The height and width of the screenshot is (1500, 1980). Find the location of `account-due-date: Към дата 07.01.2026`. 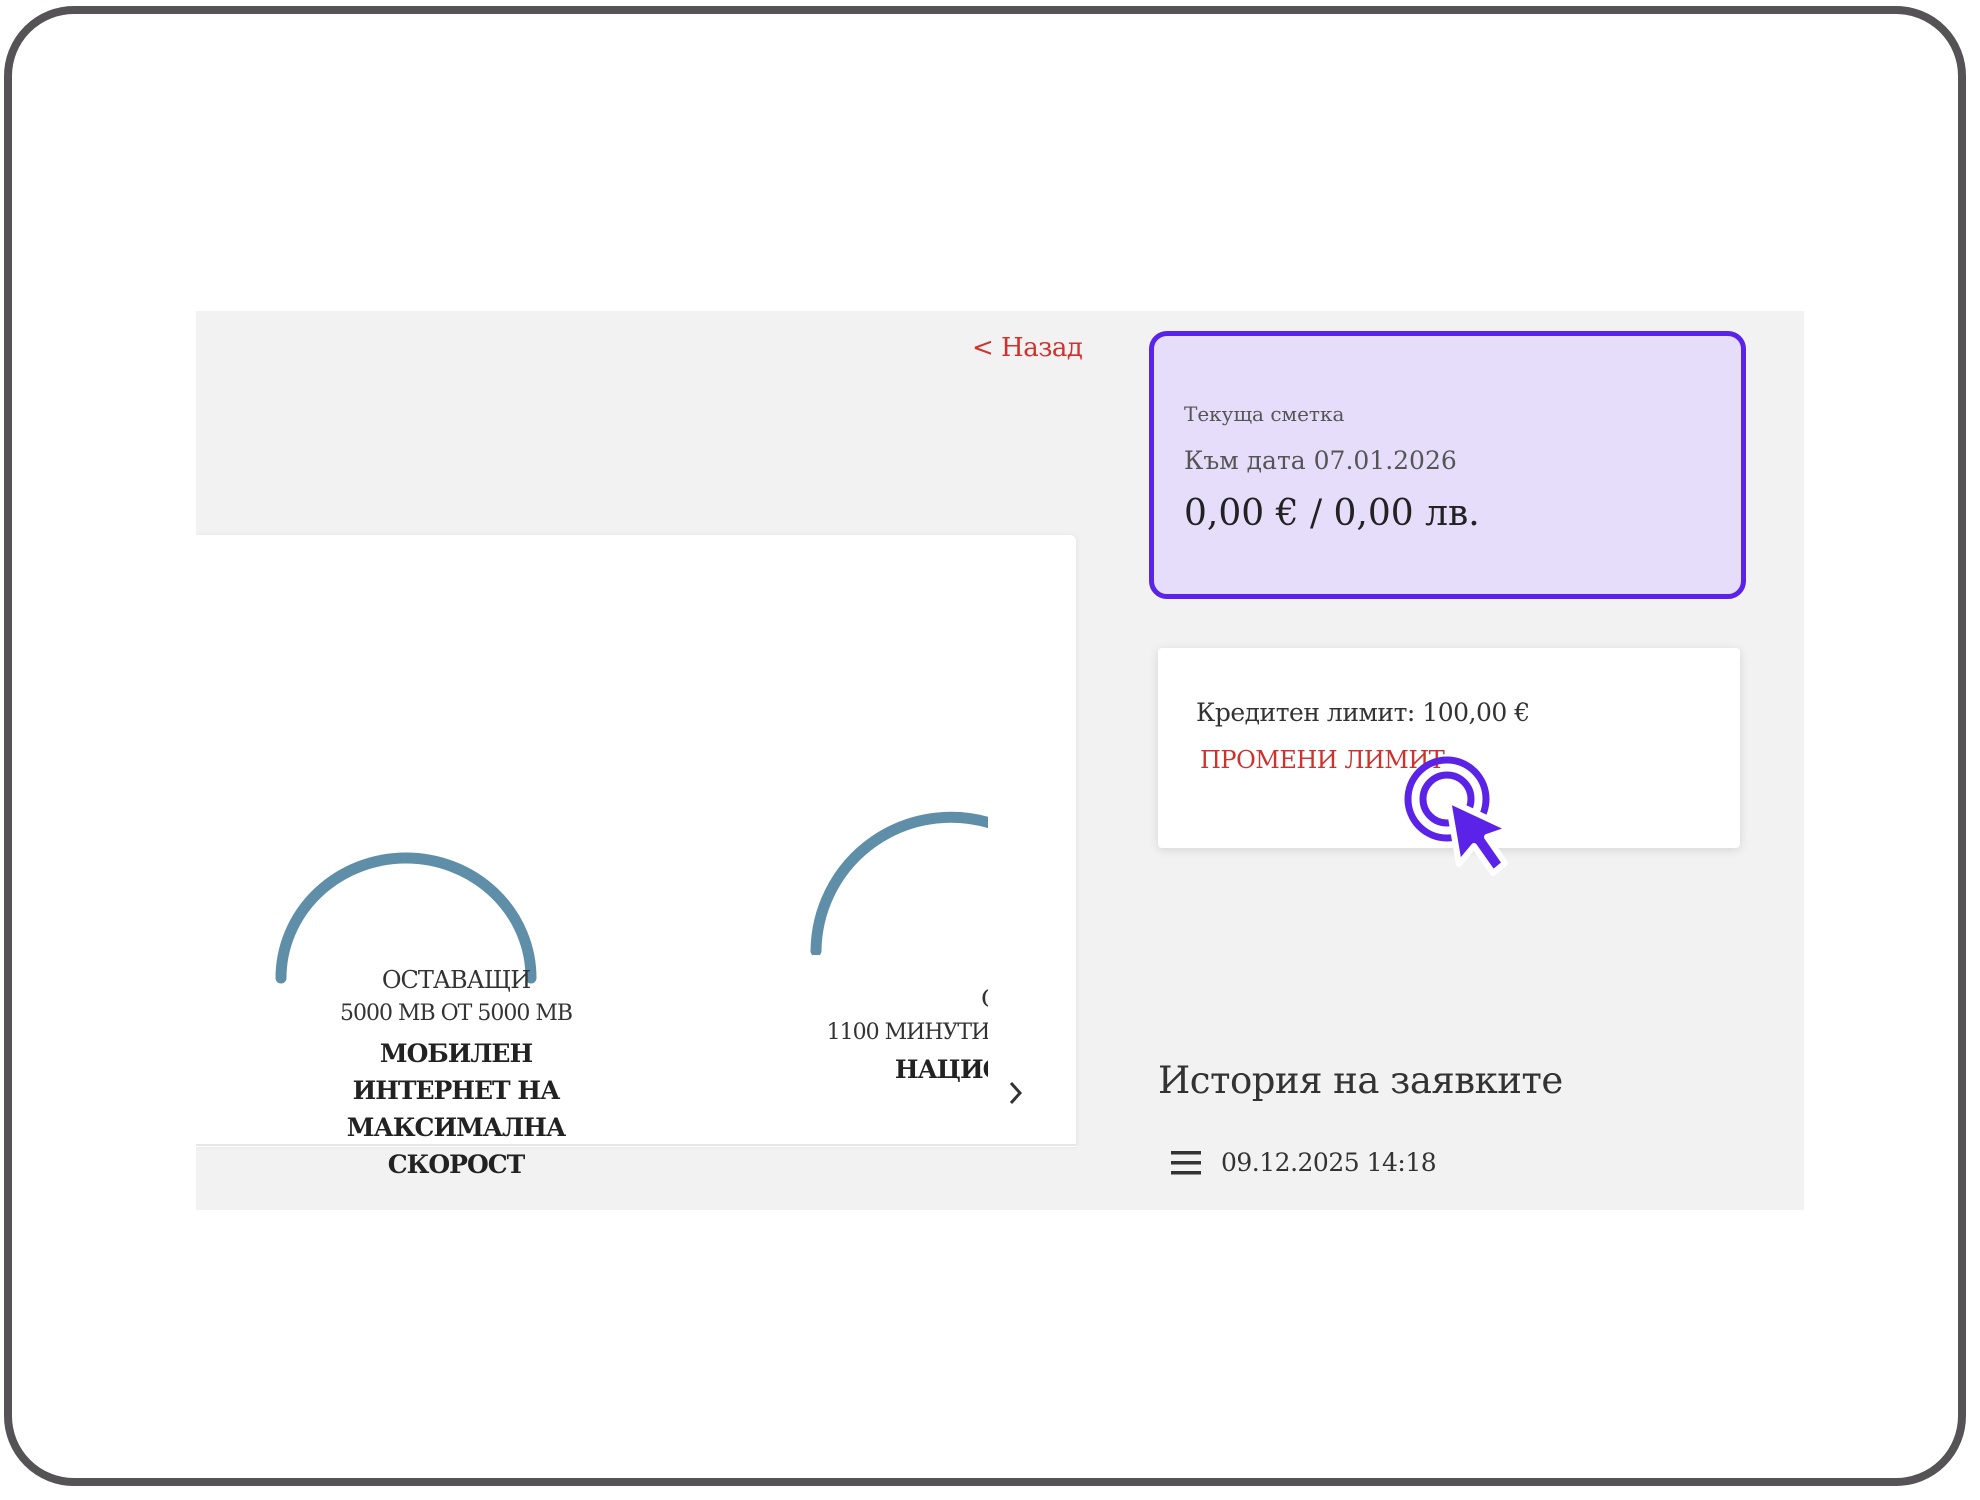

account-due-date: Към дата 07.01.2026 is located at coordinates (1320, 460).